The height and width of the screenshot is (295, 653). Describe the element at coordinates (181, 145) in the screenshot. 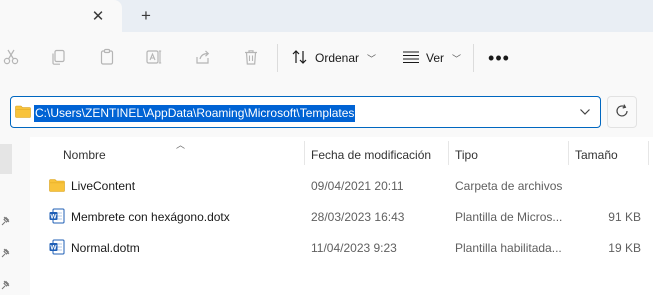

I see `sort-ascending-icon: ︿` at that location.